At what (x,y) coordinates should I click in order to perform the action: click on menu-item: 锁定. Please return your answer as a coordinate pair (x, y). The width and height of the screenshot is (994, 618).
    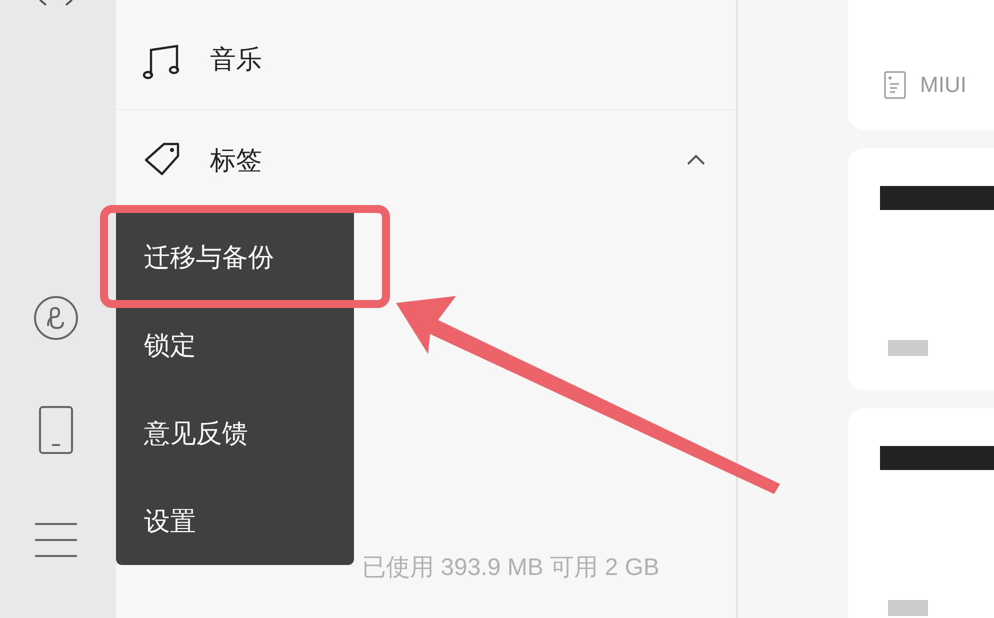
    Looking at the image, I should click on (235, 345).